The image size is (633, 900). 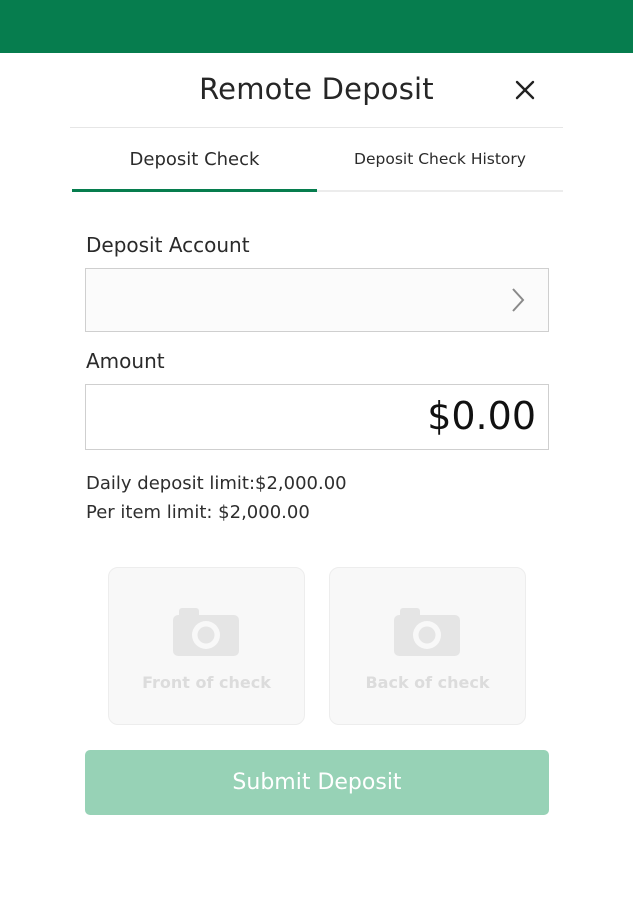 I want to click on amount-value: $0.00, so click(x=481, y=416).